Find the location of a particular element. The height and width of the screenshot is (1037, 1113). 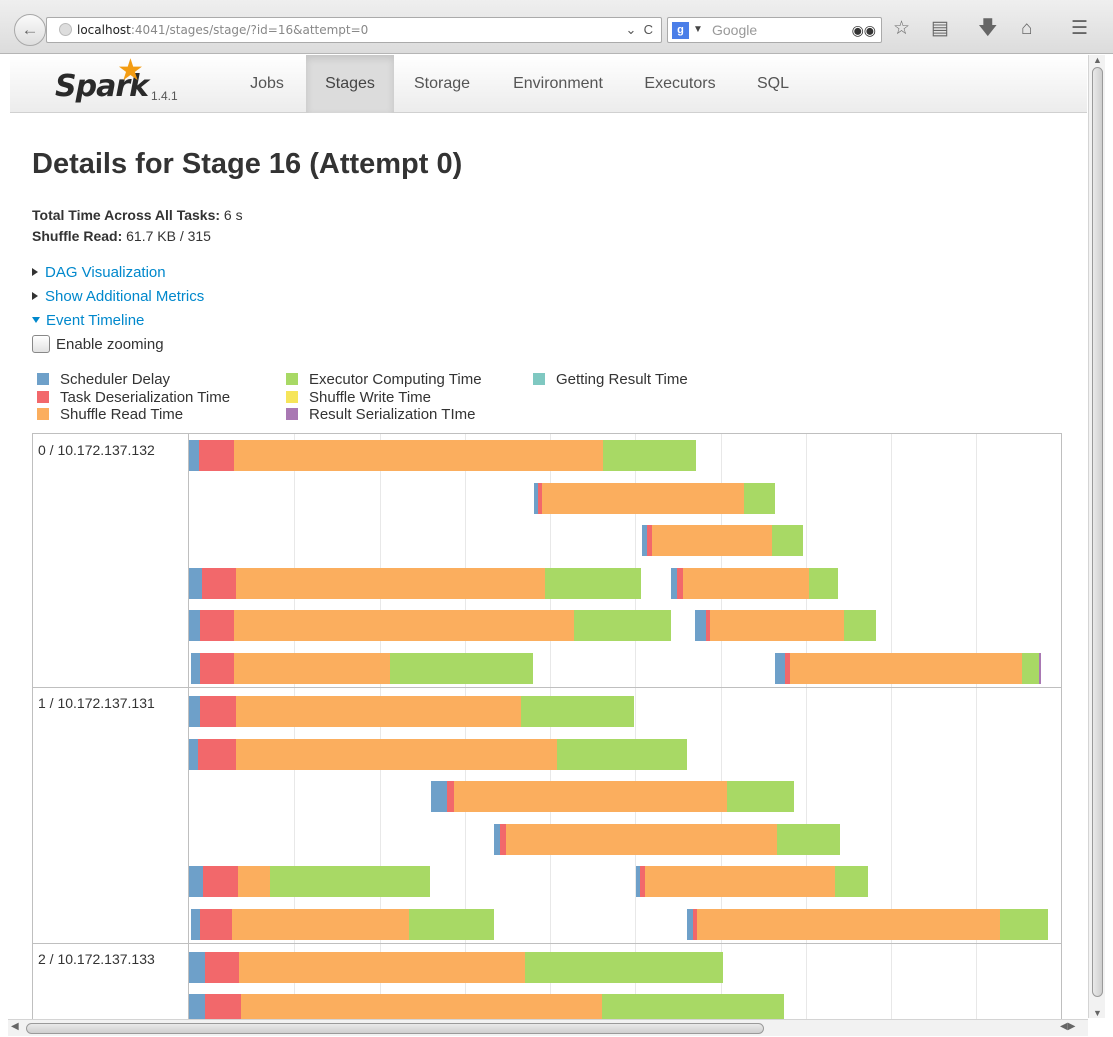

bookmarks-icon: ▤ is located at coordinates (940, 29).